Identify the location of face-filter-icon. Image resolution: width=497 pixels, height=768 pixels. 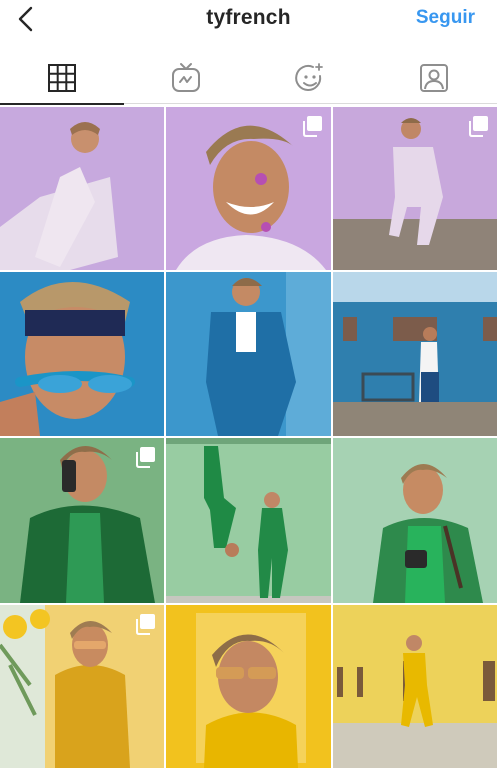
(309, 77).